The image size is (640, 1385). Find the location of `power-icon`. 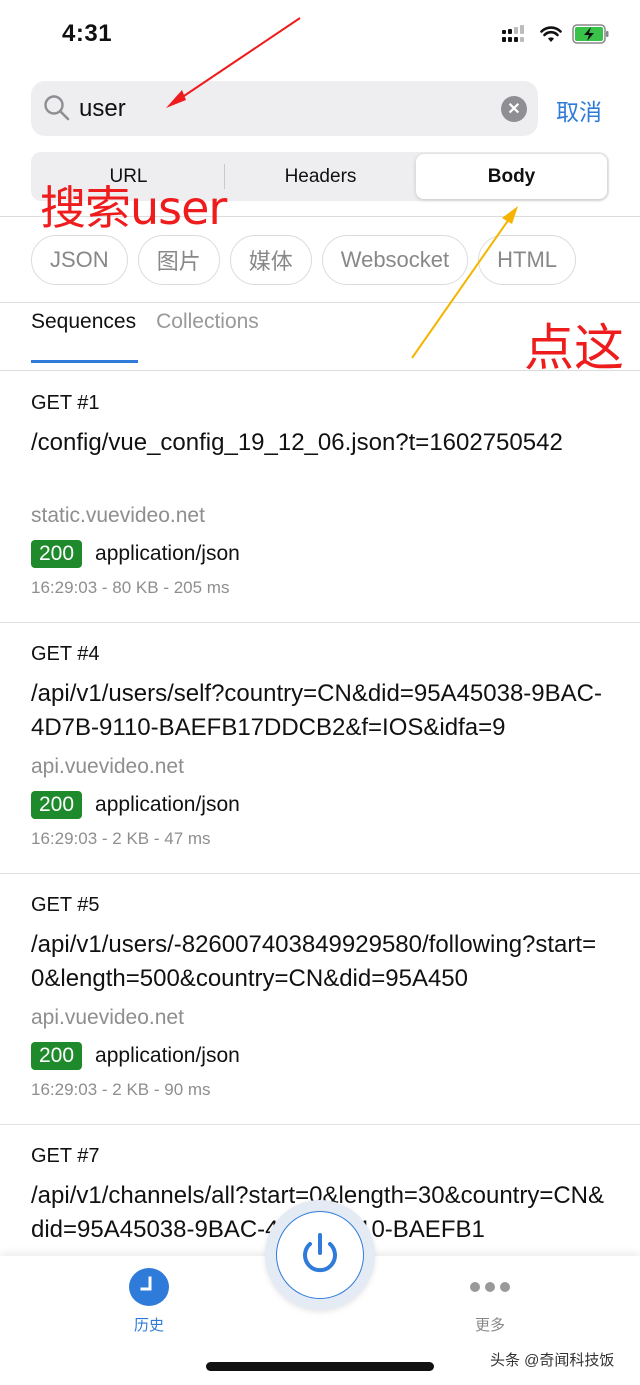

power-icon is located at coordinates (320, 1253).